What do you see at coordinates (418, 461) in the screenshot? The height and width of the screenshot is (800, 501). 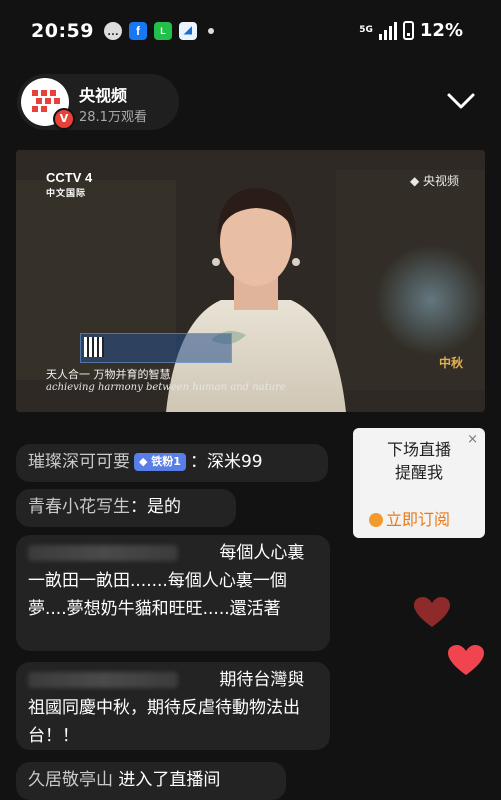 I see `reminder-text: 下场直播 提醒我` at bounding box center [418, 461].